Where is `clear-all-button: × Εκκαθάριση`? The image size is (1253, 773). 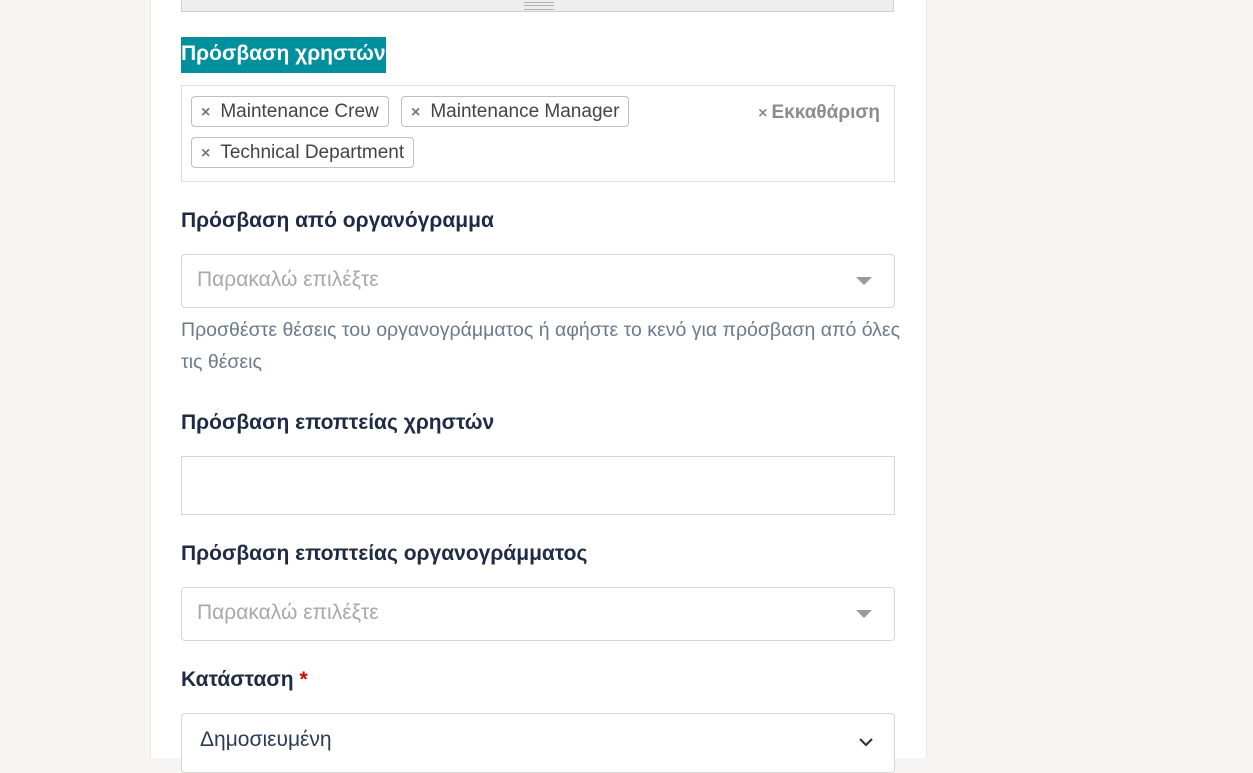 clear-all-button: × Εκκαθάριση is located at coordinates (819, 113).